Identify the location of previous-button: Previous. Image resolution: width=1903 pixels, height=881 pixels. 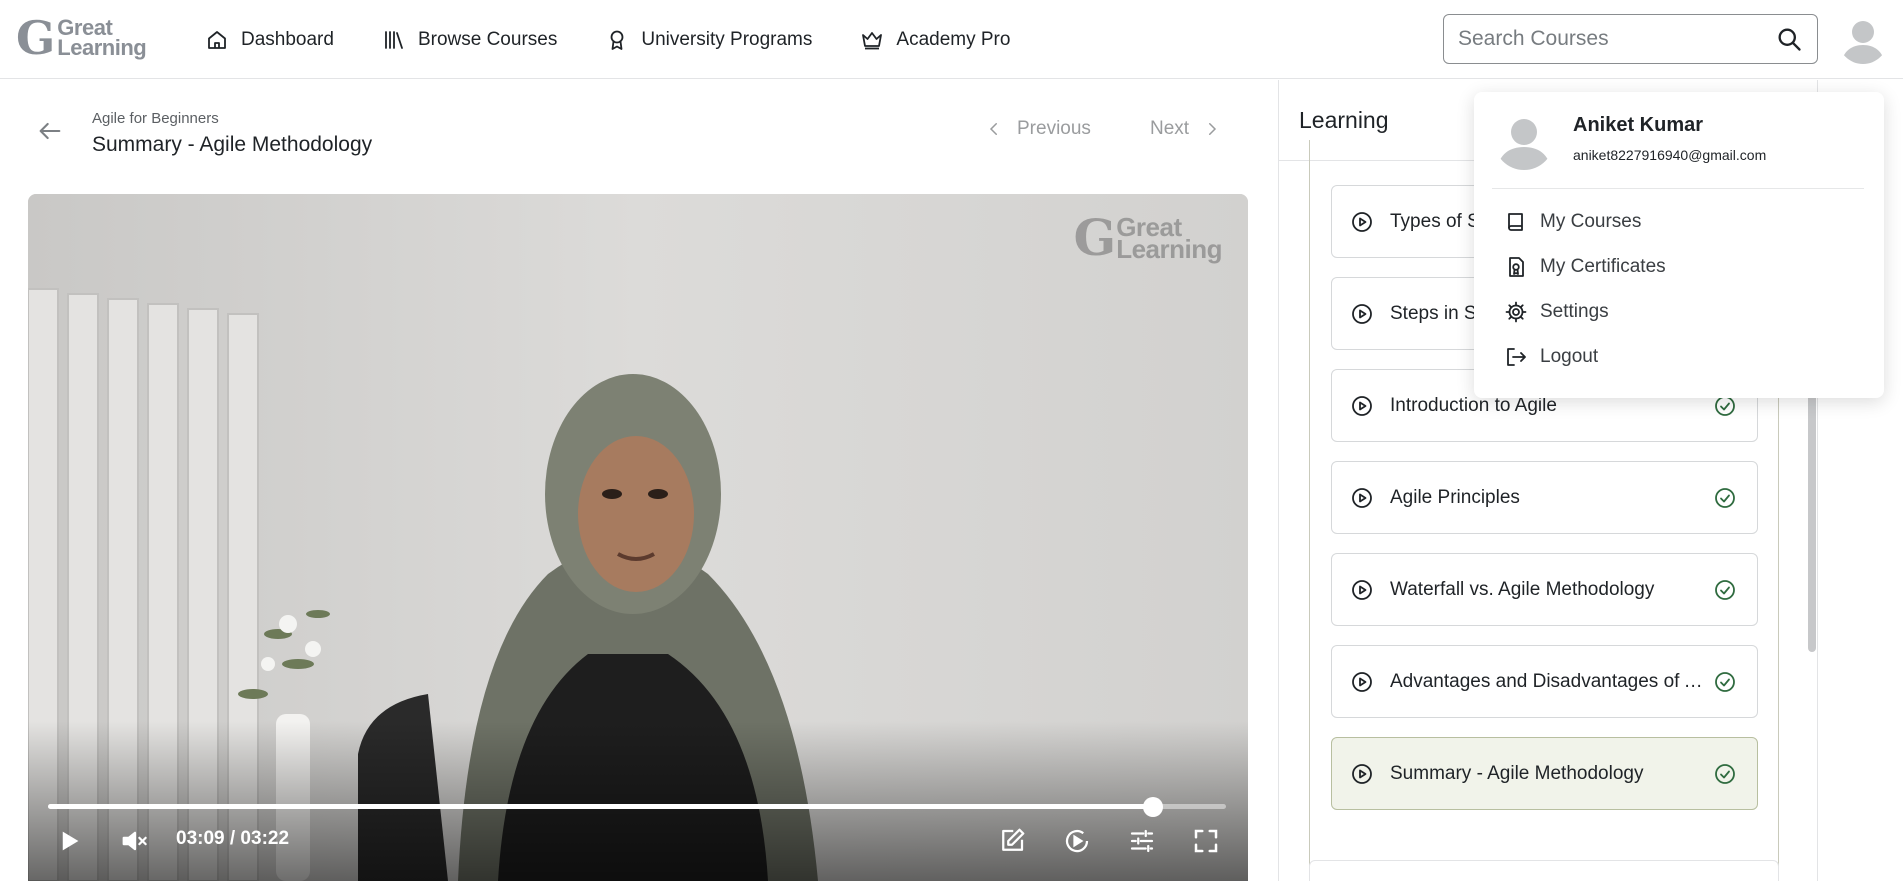
(1038, 129).